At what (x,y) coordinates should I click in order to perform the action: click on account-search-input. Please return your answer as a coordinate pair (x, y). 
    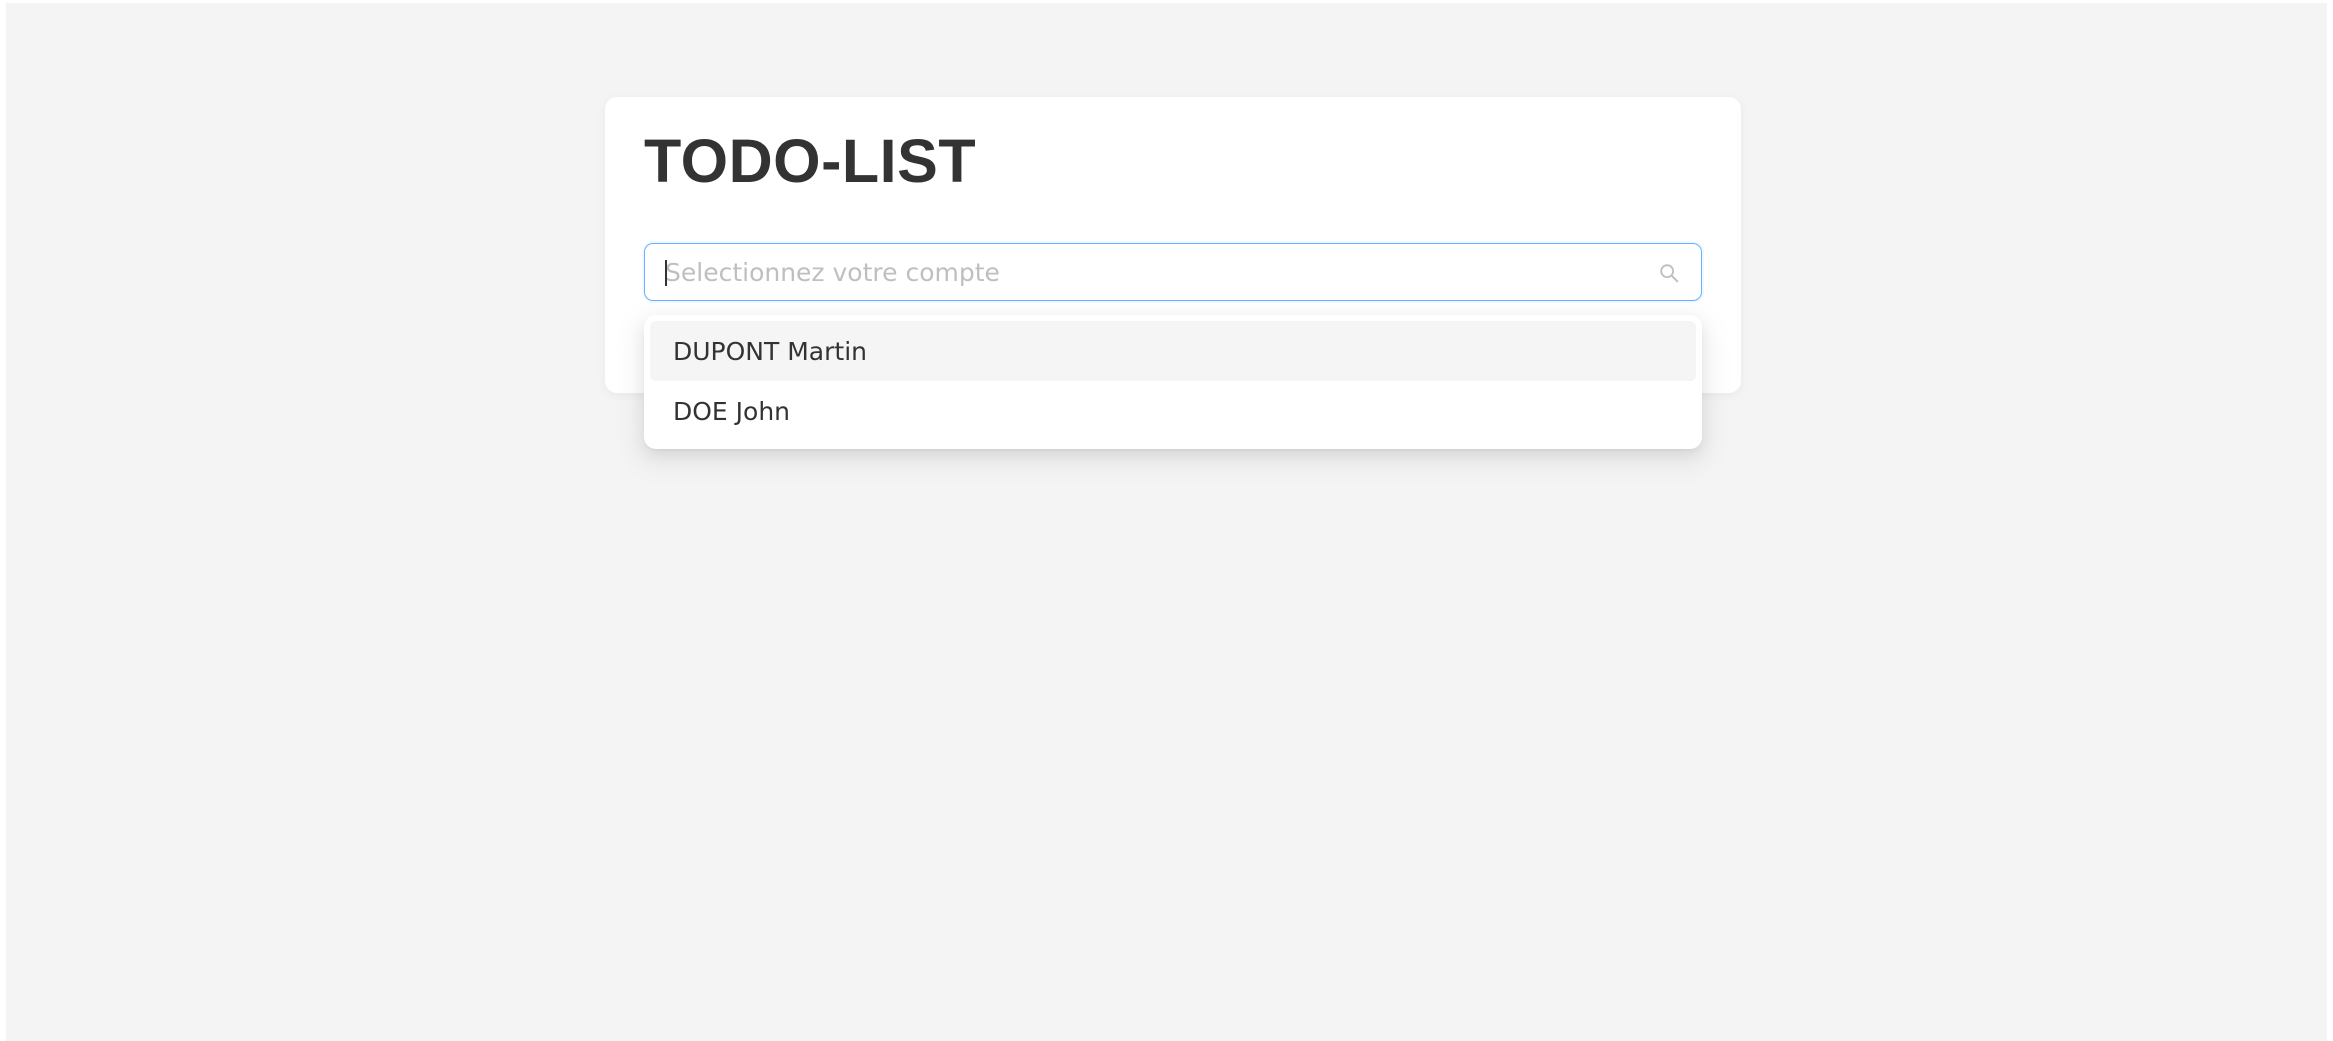
    Looking at the image, I should click on (1153, 272).